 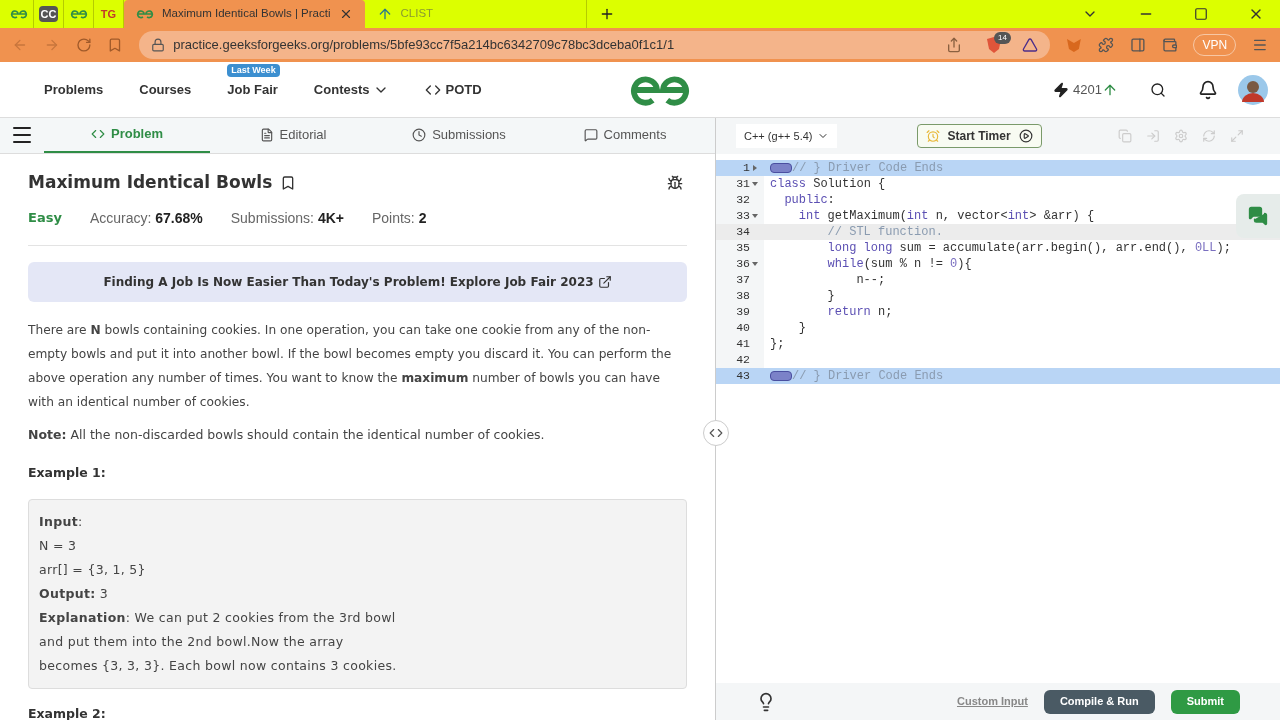 What do you see at coordinates (899, 264) in the screenshot?
I see `code-line: while(sum % n != 0){` at bounding box center [899, 264].